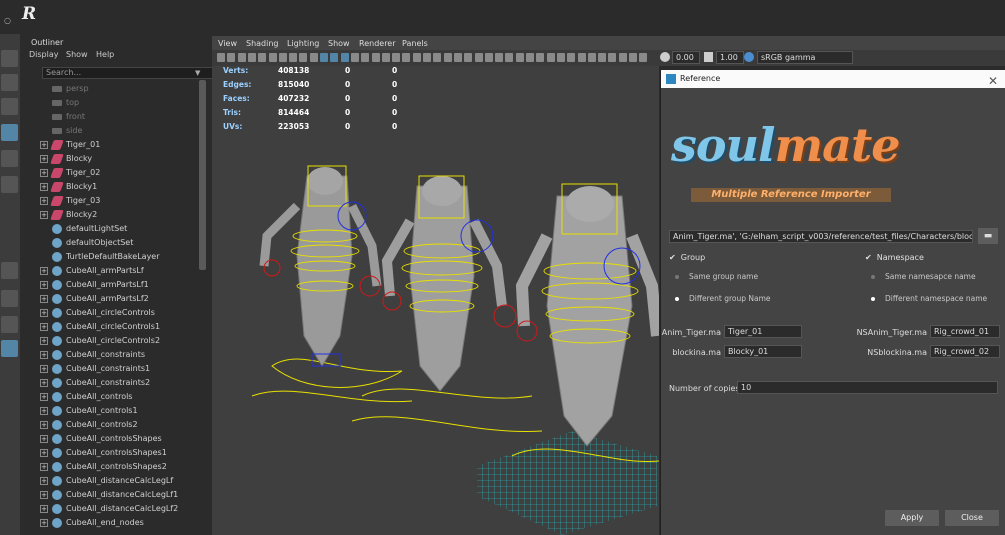  I want to click on row1-group-field: Tiger_01, so click(763, 331).